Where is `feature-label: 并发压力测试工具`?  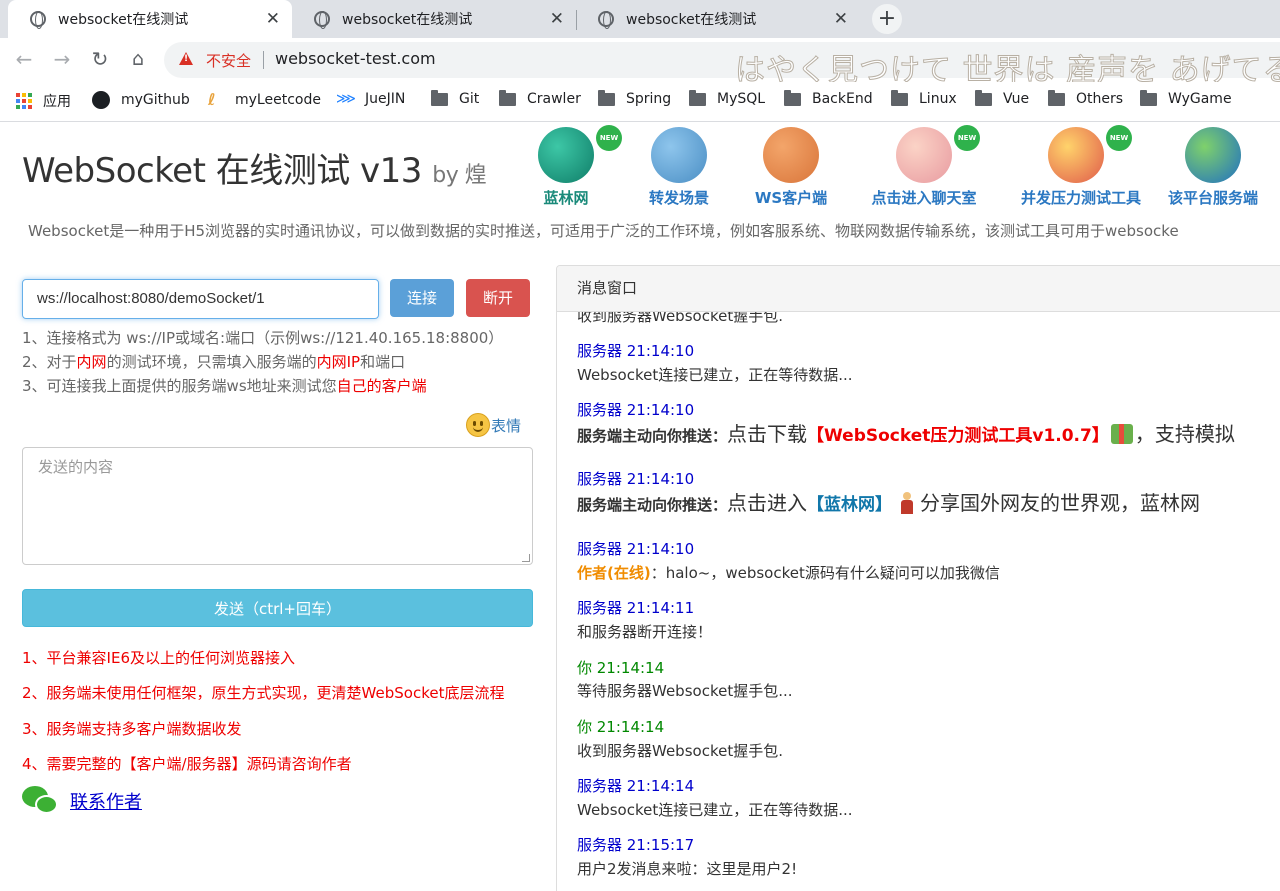 feature-label: 并发压力测试工具 is located at coordinates (1081, 198).